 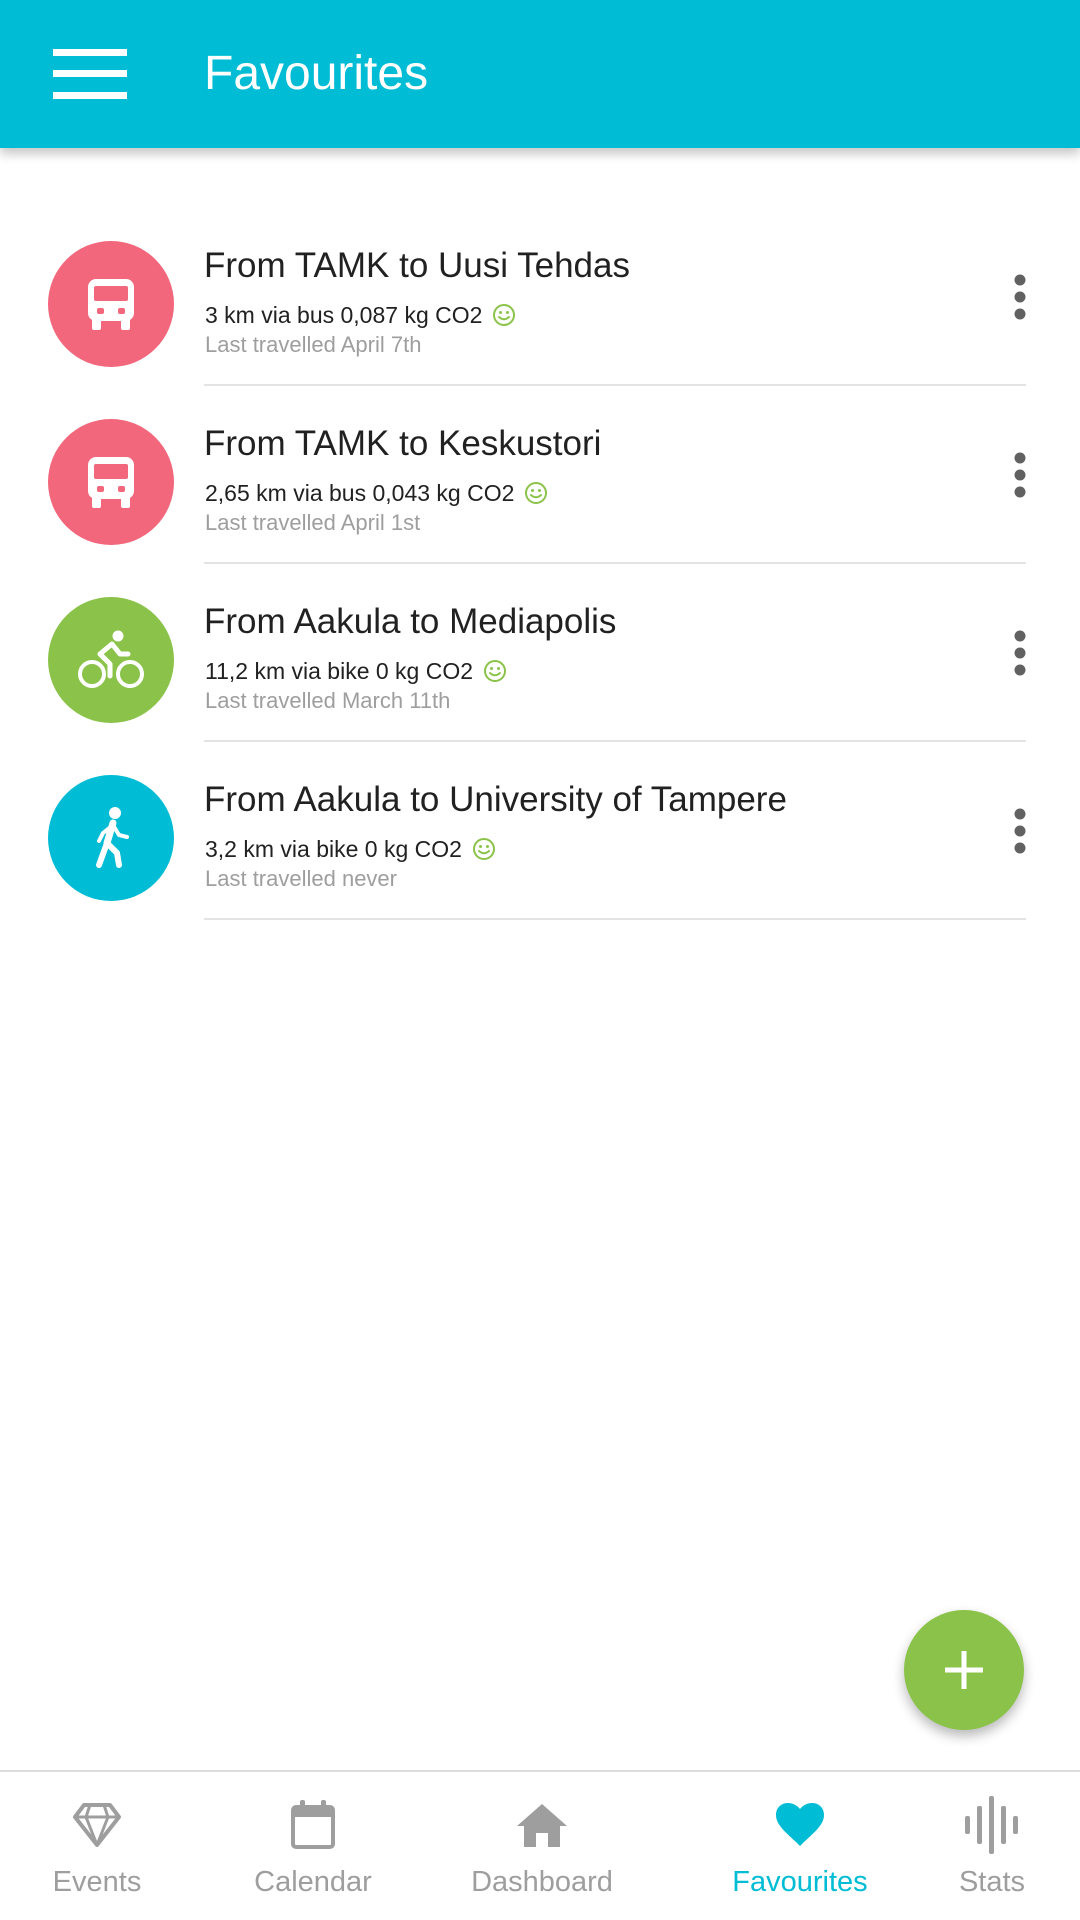 What do you see at coordinates (301, 878) in the screenshot?
I see `last-travelled: Last travelled never` at bounding box center [301, 878].